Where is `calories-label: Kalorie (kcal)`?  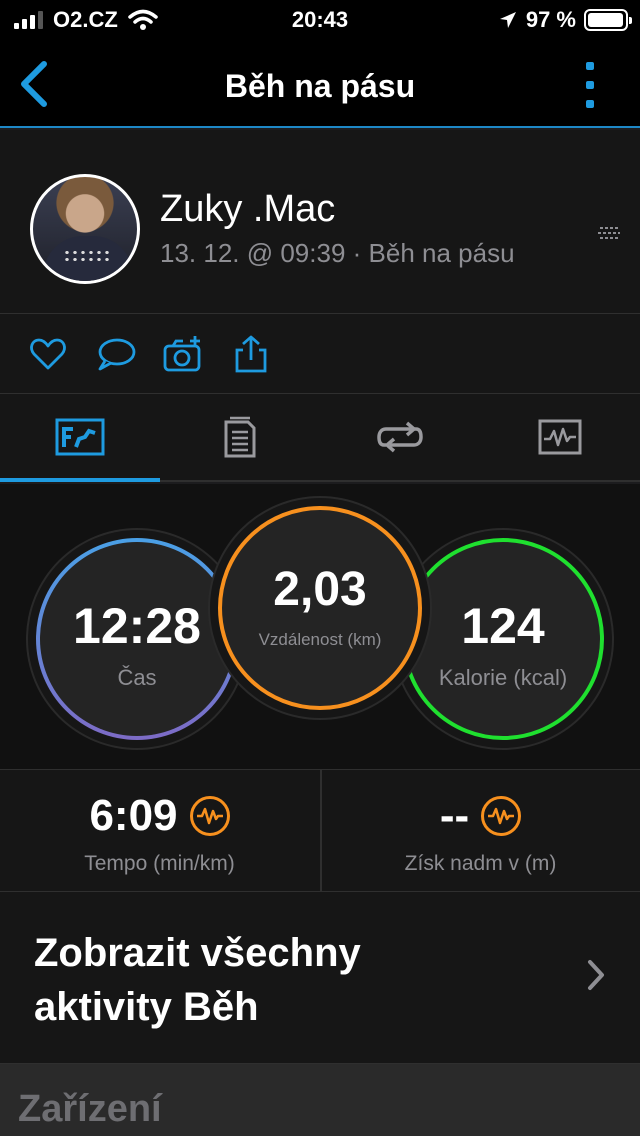
calories-label: Kalorie (kcal) is located at coordinates (503, 677).